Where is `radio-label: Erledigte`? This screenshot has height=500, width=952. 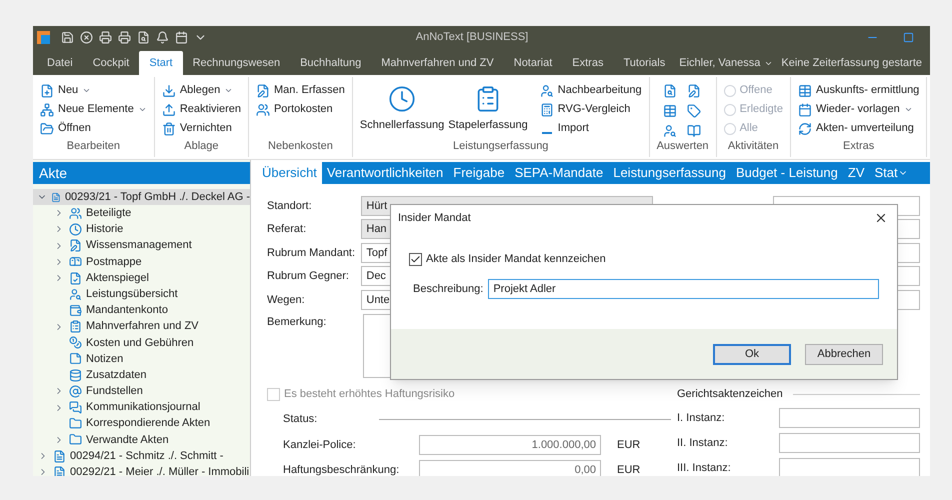 radio-label: Erledigte is located at coordinates (761, 110).